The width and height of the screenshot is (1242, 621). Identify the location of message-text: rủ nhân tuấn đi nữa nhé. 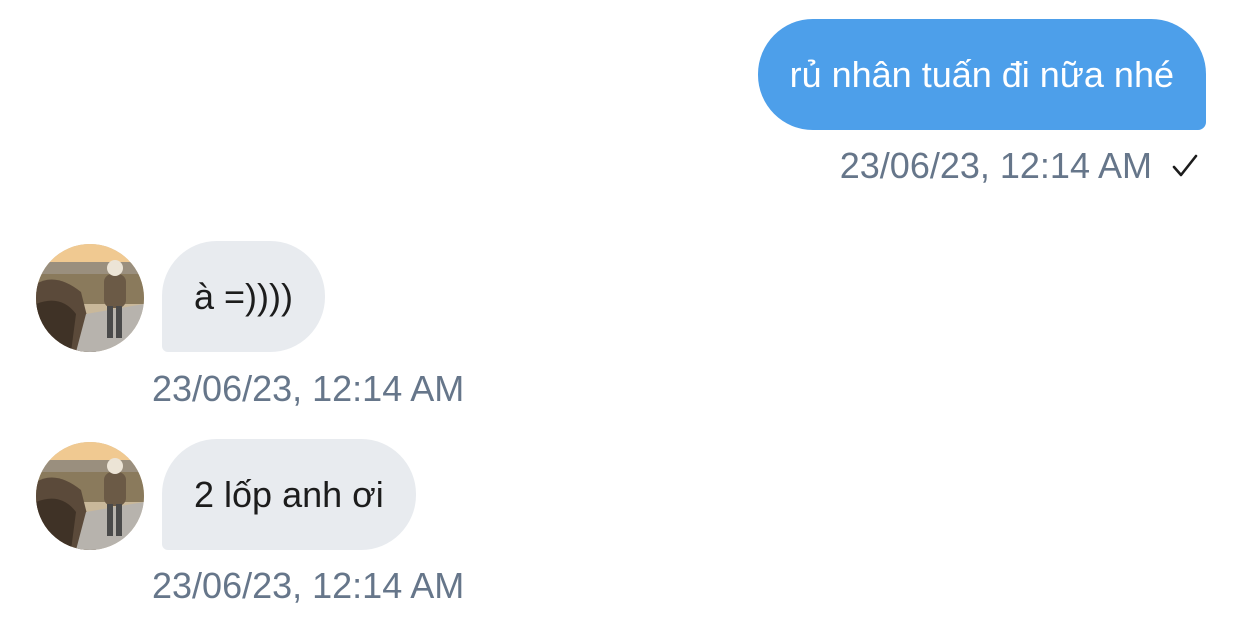
(981, 74).